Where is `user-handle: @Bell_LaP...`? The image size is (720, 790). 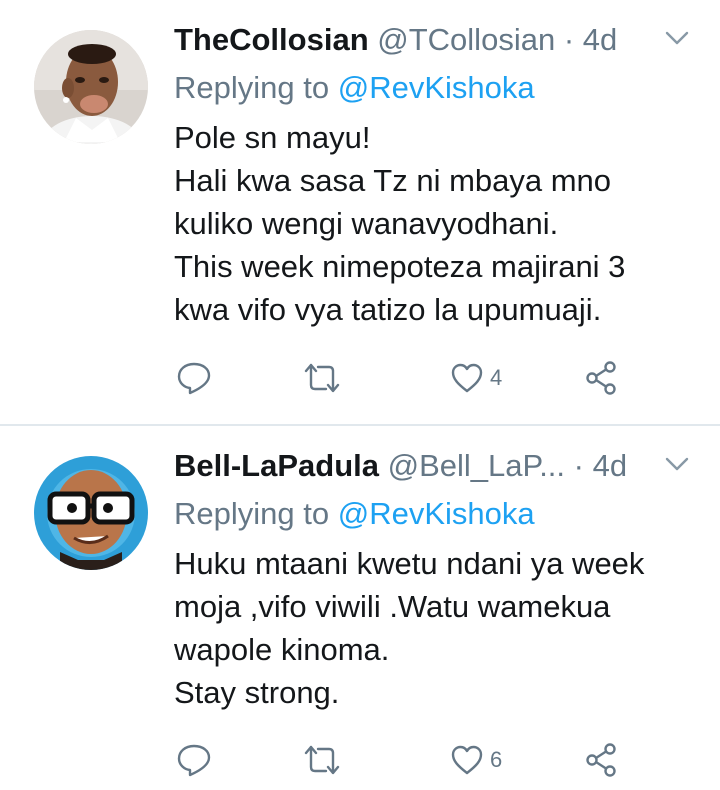 user-handle: @Bell_LaP... is located at coordinates (476, 465).